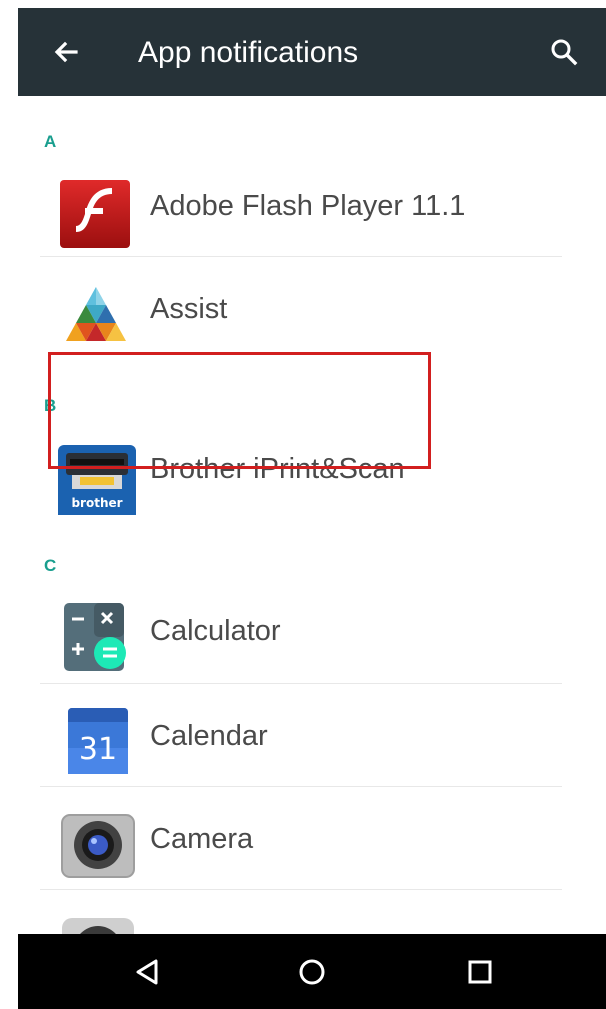 The height and width of the screenshot is (1009, 606). I want to click on calculator-icon, so click(97, 638).